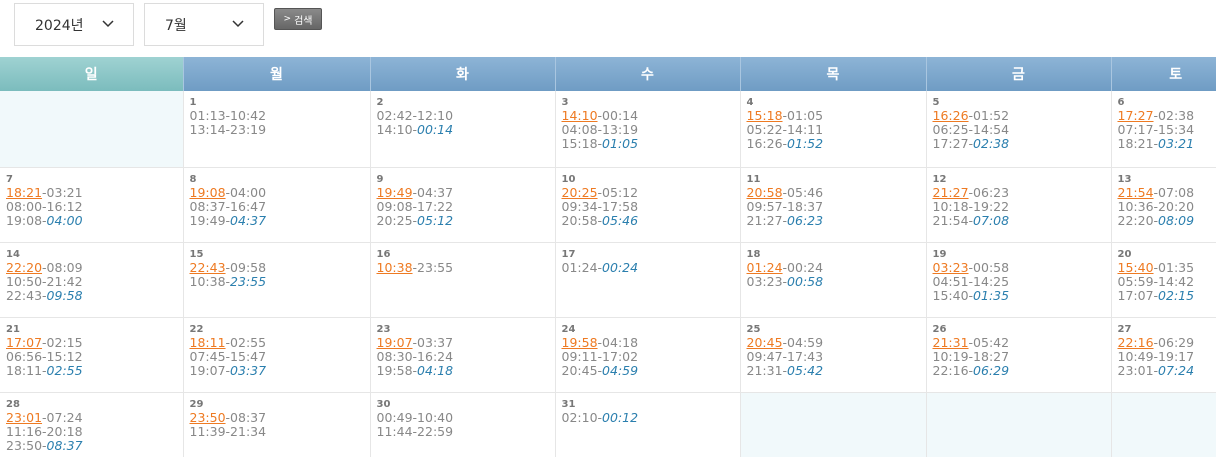  What do you see at coordinates (24, 192) in the screenshot?
I see `time-highlight: 18:21` at bounding box center [24, 192].